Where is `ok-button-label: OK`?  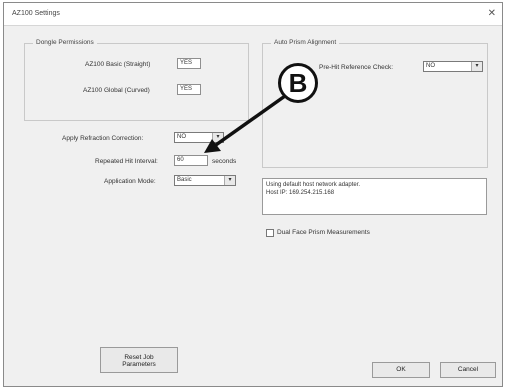 ok-button-label: OK is located at coordinates (401, 369).